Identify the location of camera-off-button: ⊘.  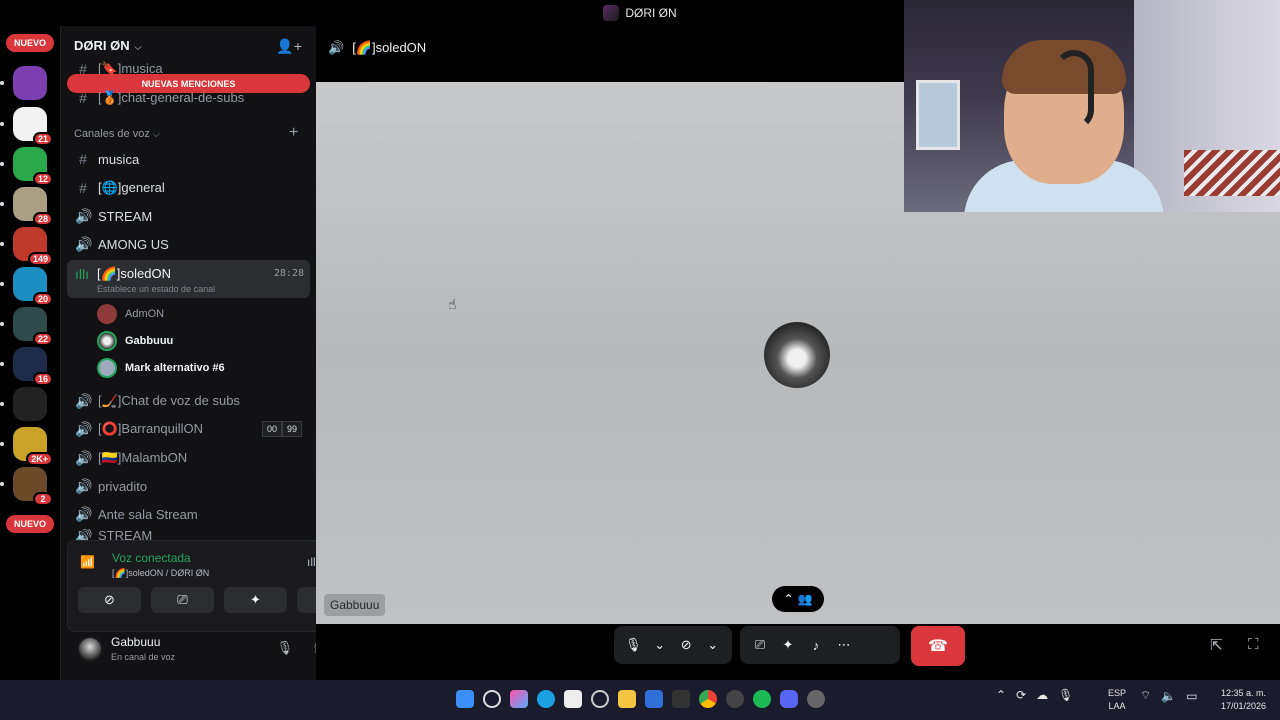
(109, 600).